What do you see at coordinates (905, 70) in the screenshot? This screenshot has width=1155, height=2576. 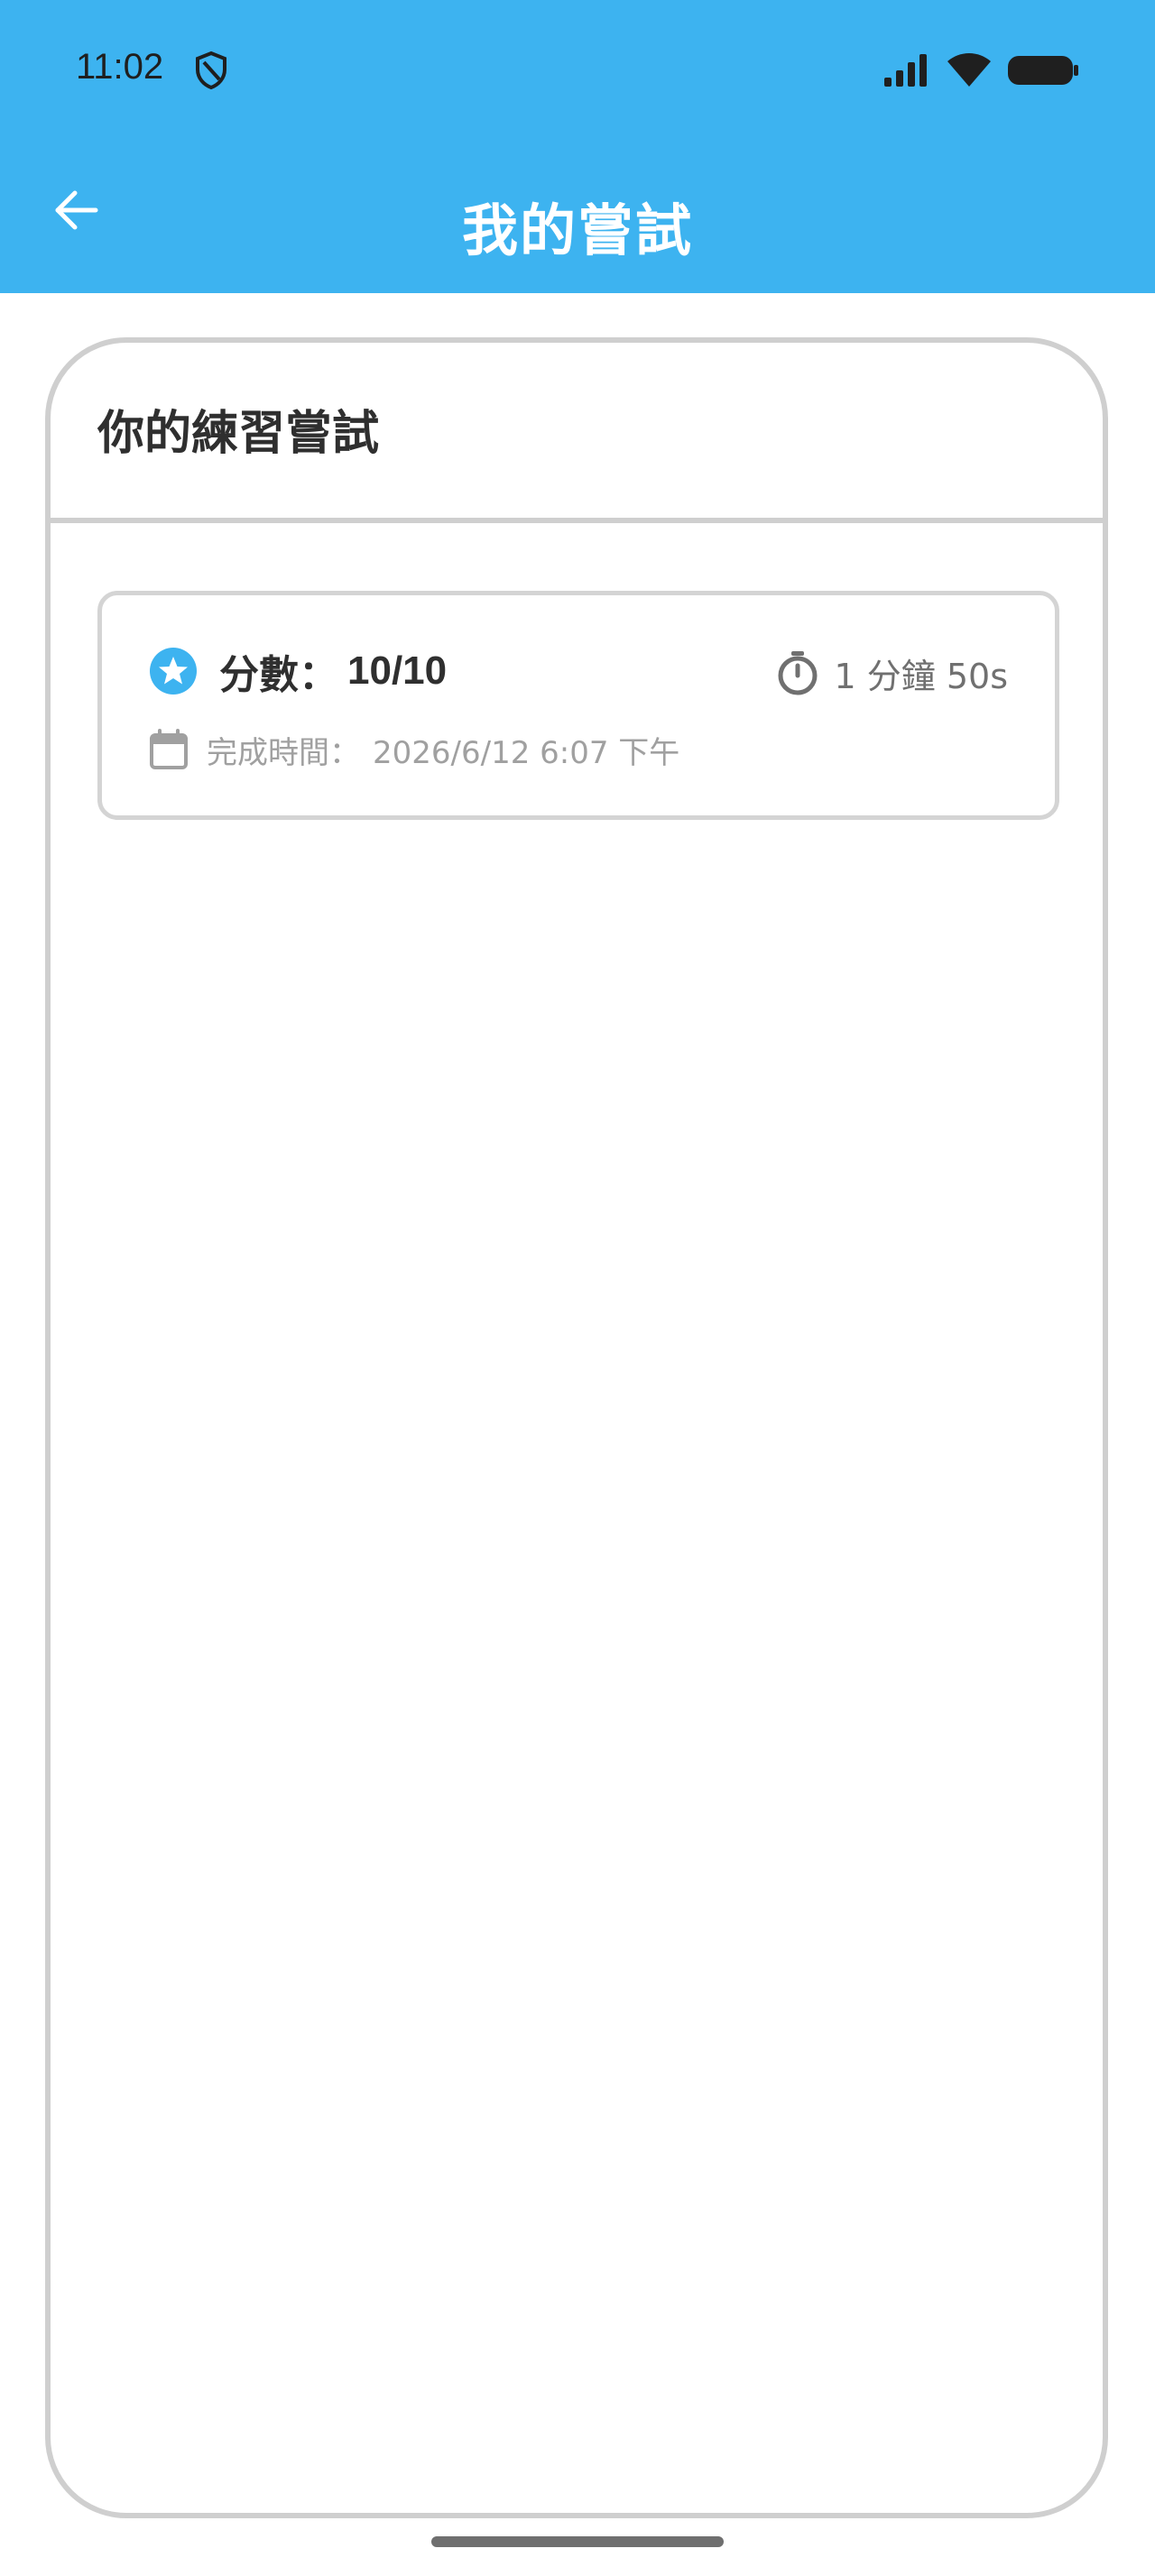 I see `signal-icon` at bounding box center [905, 70].